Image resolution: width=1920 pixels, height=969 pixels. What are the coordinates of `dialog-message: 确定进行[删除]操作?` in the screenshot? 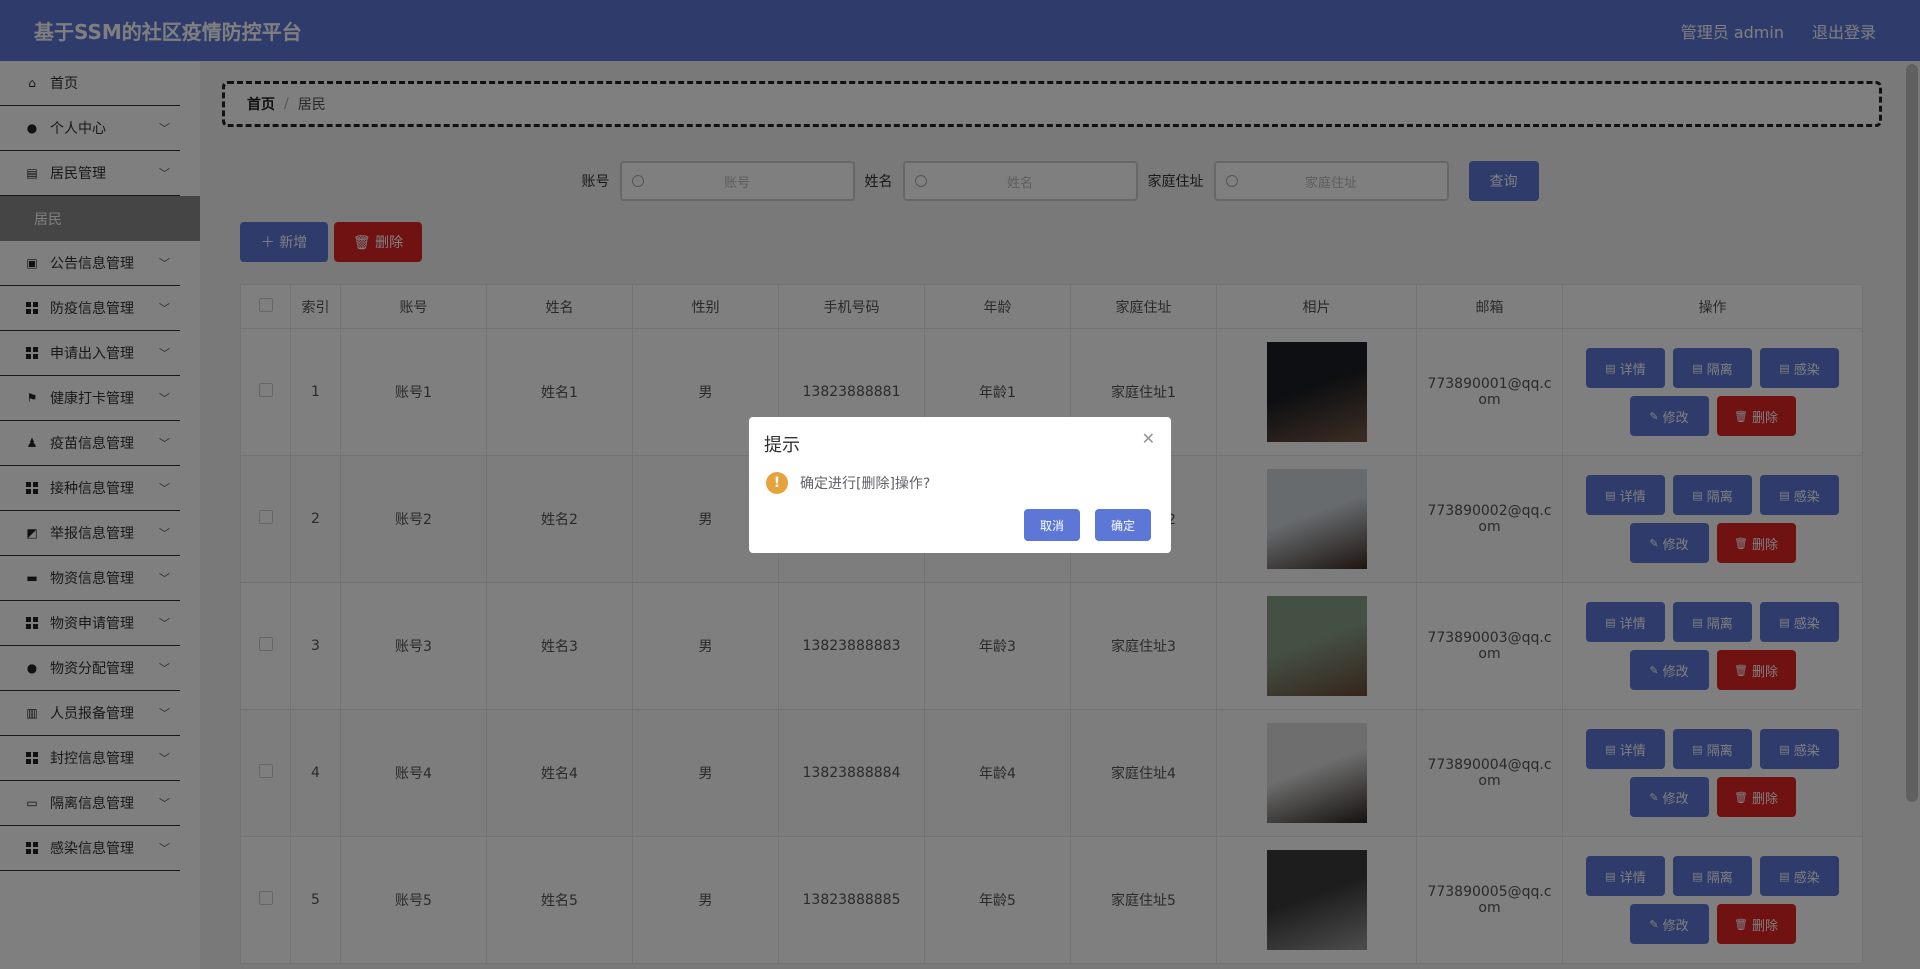 It's located at (865, 484).